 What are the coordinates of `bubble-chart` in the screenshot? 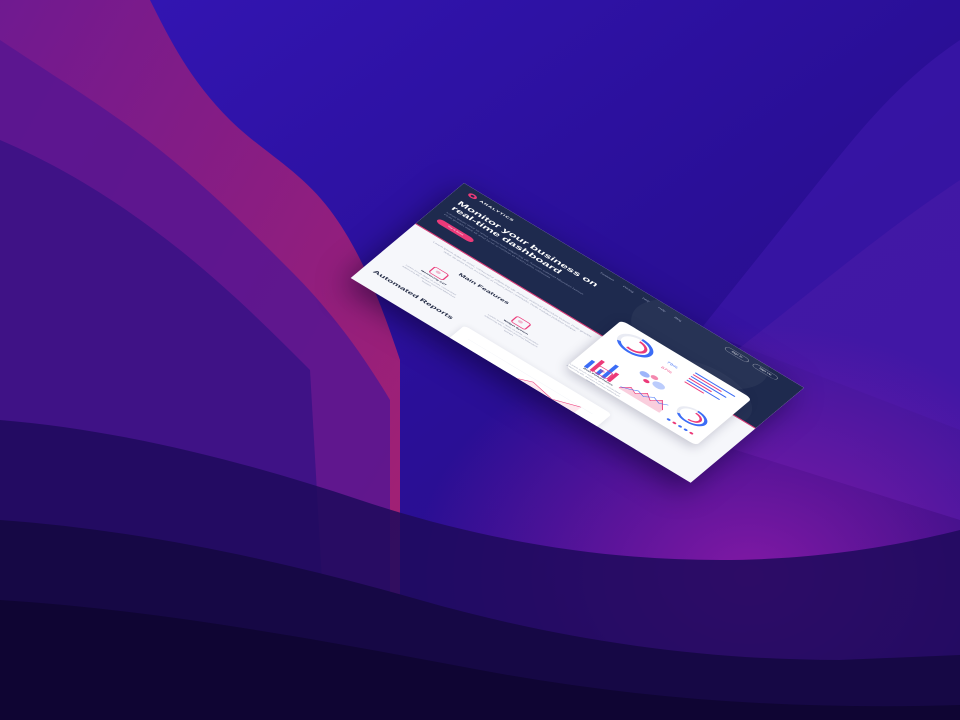 It's located at (652, 380).